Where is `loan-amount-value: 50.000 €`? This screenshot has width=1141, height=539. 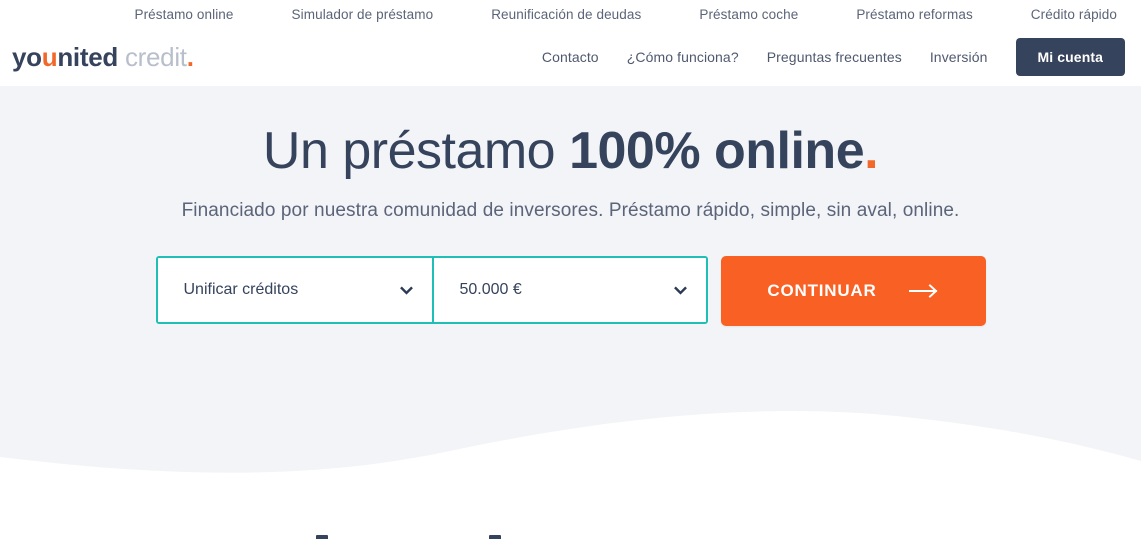 loan-amount-value: 50.000 € is located at coordinates (490, 290).